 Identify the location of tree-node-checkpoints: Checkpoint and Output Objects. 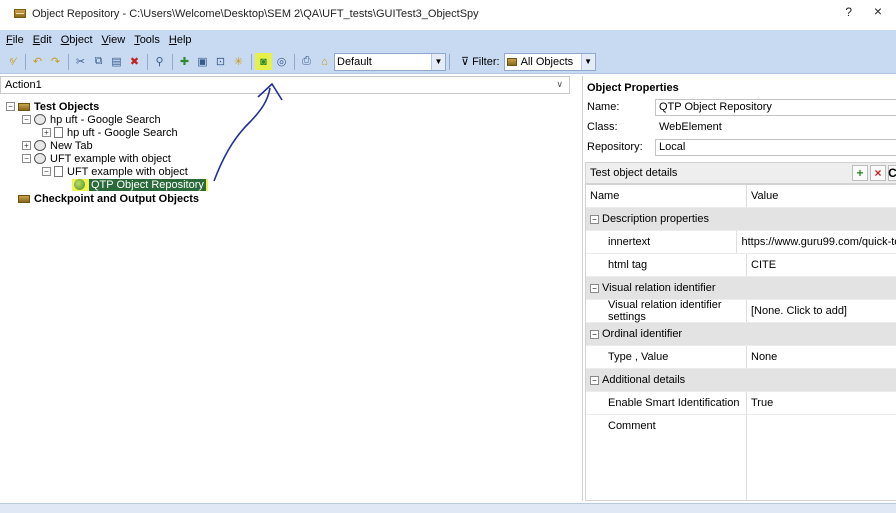
(108, 198).